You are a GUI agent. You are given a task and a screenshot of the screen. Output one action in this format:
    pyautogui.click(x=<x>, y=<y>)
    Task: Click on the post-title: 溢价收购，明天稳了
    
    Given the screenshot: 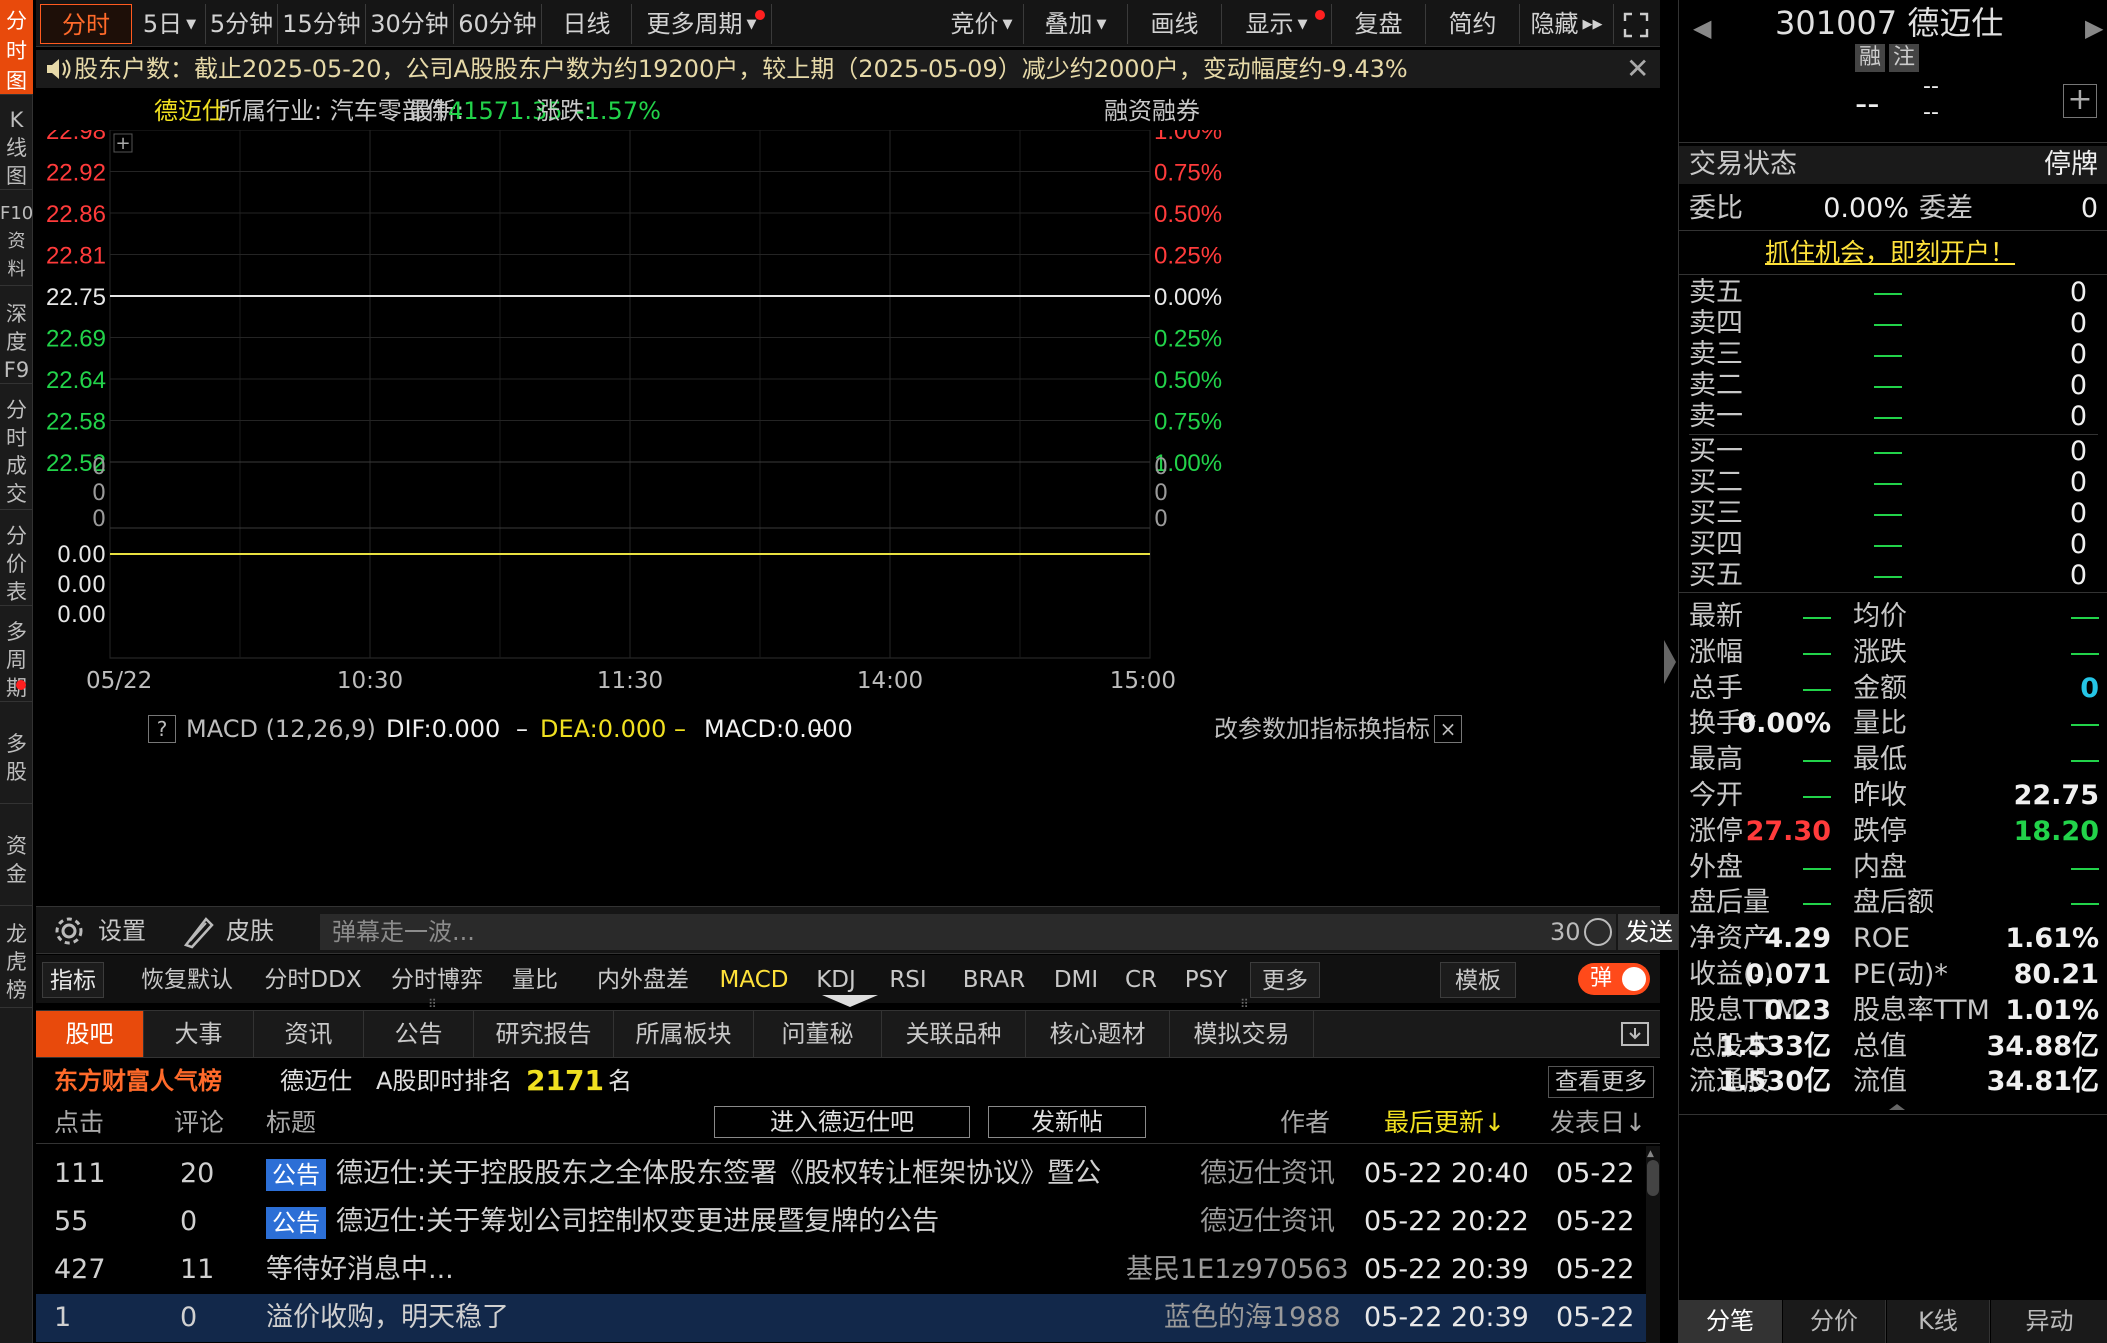 What is the action you would take?
    pyautogui.click(x=716, y=1318)
    